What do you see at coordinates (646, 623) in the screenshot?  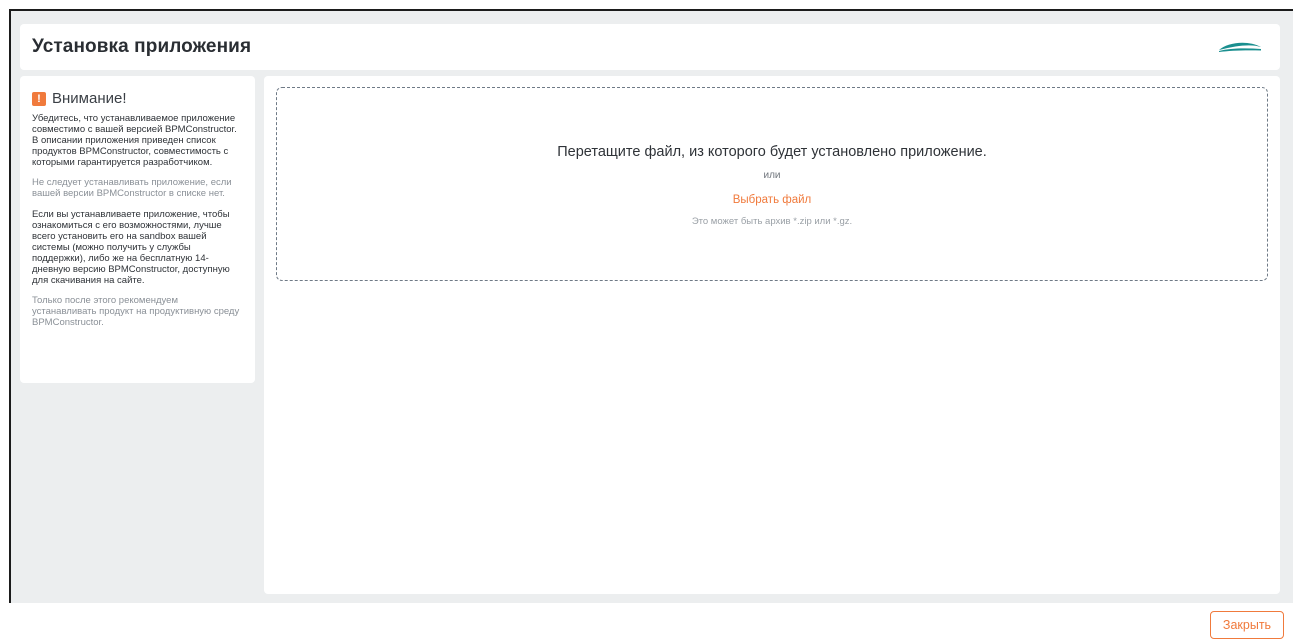 I see `dialog-footer: Закрыть` at bounding box center [646, 623].